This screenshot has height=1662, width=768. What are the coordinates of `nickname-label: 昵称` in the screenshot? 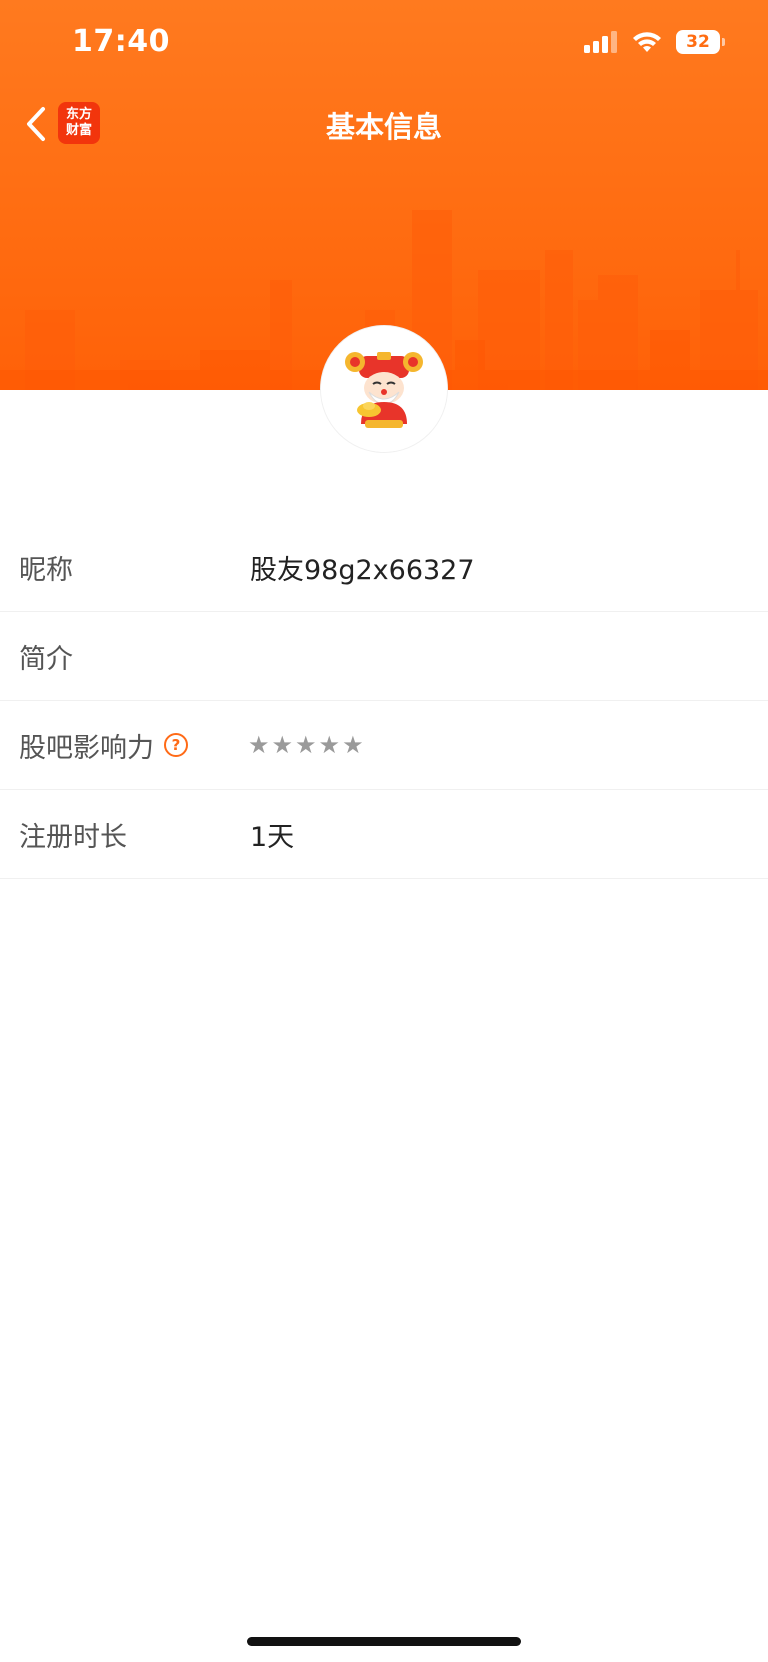 It's located at (46, 570).